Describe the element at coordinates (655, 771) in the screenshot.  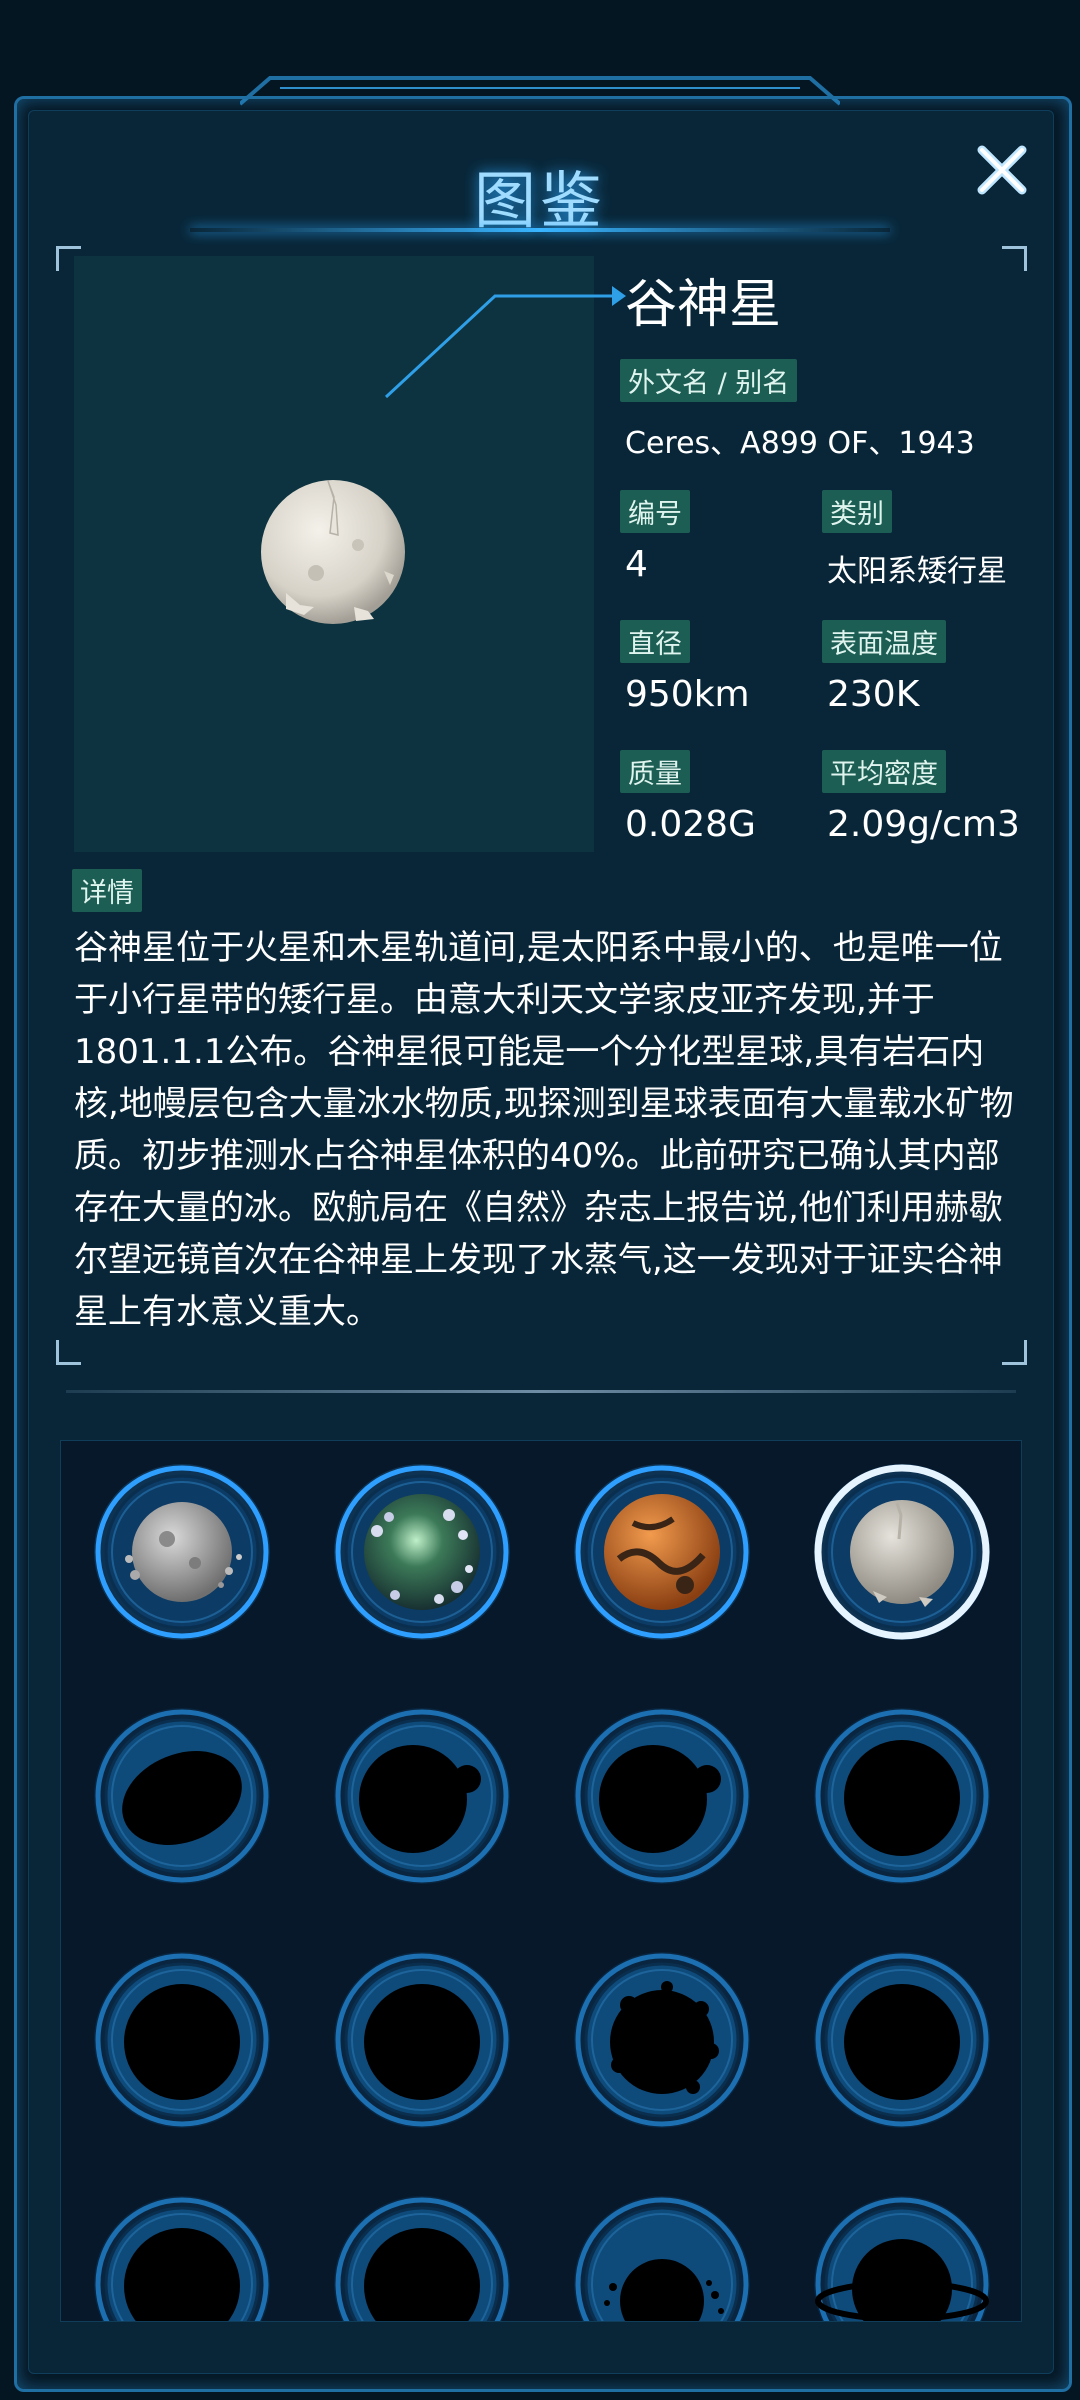
I see `mass-label: 质量` at that location.